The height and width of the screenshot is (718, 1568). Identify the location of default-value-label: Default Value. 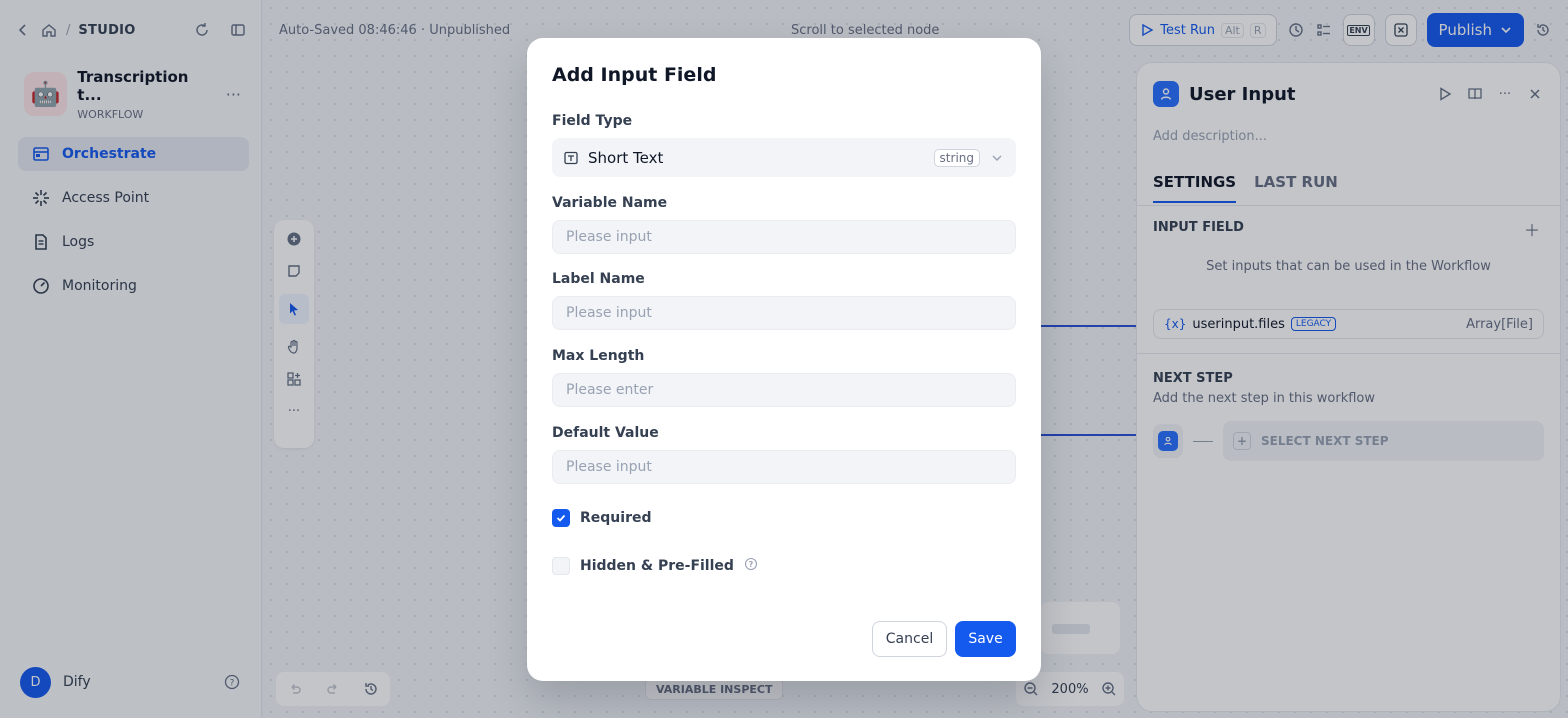
(605, 433).